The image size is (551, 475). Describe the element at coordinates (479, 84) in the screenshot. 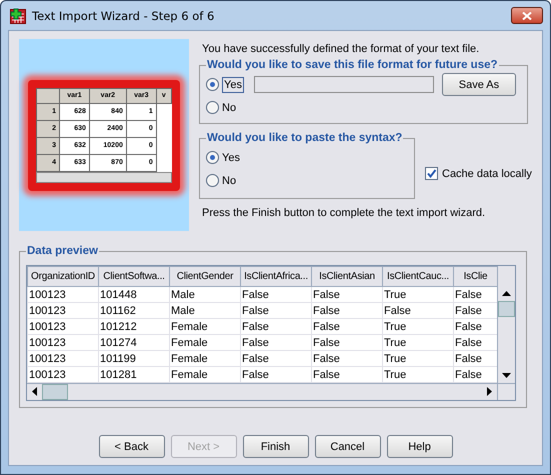

I see `save-as-button: Save As` at that location.